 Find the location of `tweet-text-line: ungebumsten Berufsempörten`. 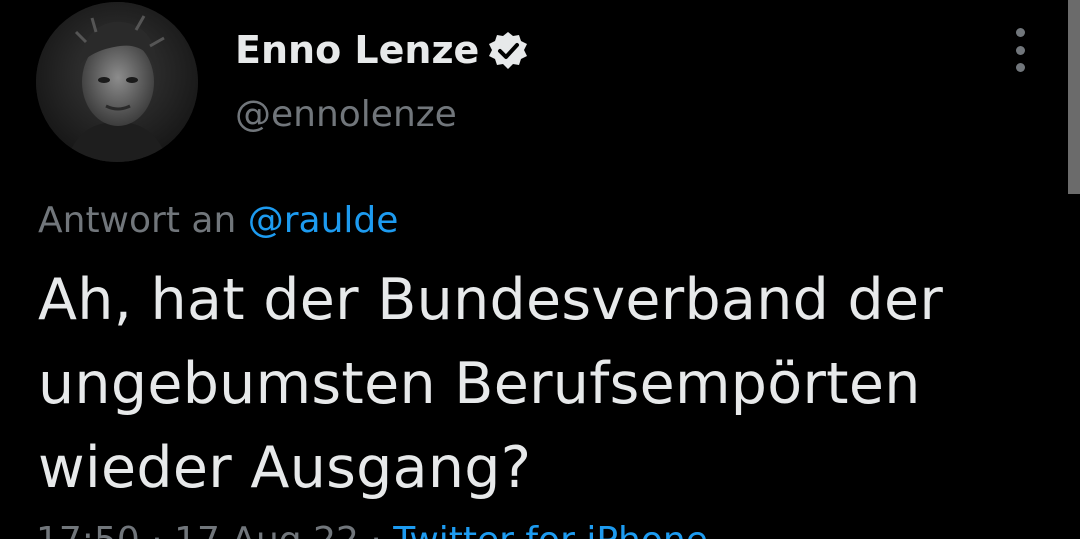

tweet-text-line: ungebumsten Berufsempörten is located at coordinates (479, 384).